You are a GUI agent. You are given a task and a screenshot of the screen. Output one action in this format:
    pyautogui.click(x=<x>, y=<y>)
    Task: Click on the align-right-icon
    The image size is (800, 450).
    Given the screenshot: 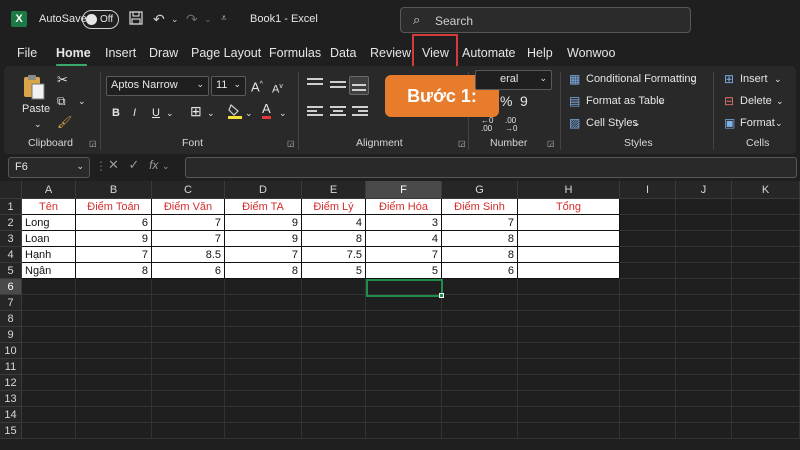 What is the action you would take?
    pyautogui.click(x=360, y=112)
    